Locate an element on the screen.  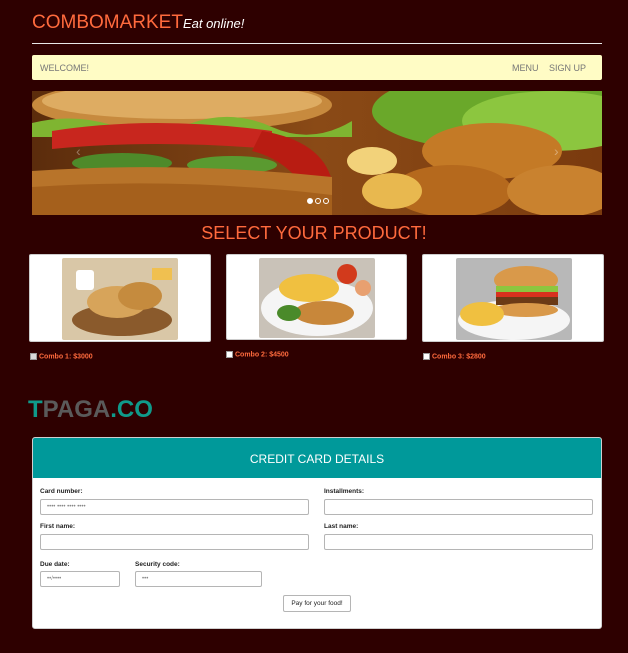
first-name-label: First name: is located at coordinates (58, 526).